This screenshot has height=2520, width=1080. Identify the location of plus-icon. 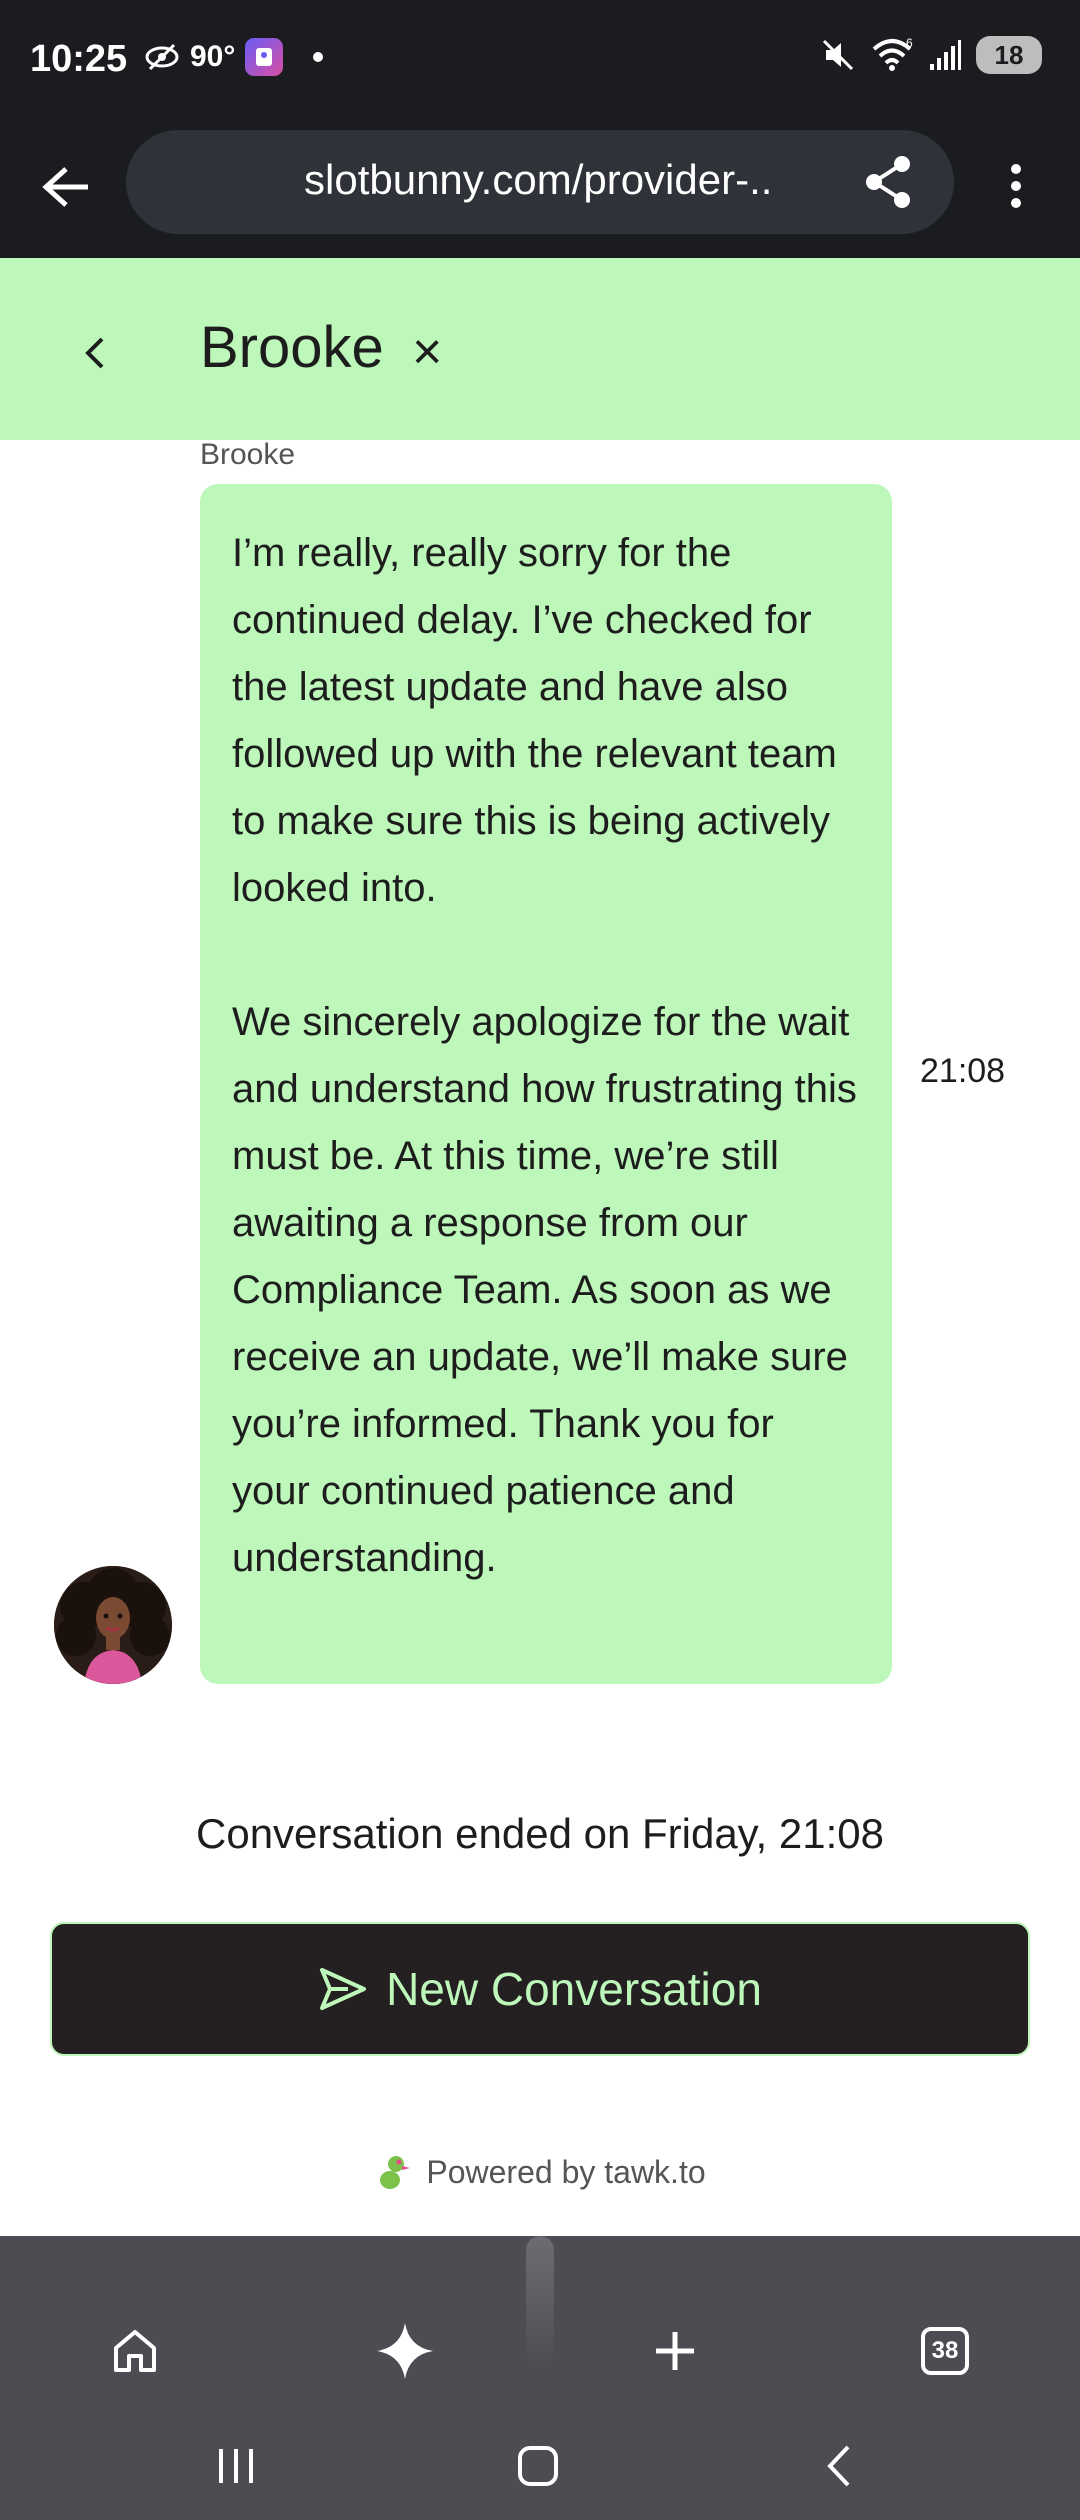
(675, 2351).